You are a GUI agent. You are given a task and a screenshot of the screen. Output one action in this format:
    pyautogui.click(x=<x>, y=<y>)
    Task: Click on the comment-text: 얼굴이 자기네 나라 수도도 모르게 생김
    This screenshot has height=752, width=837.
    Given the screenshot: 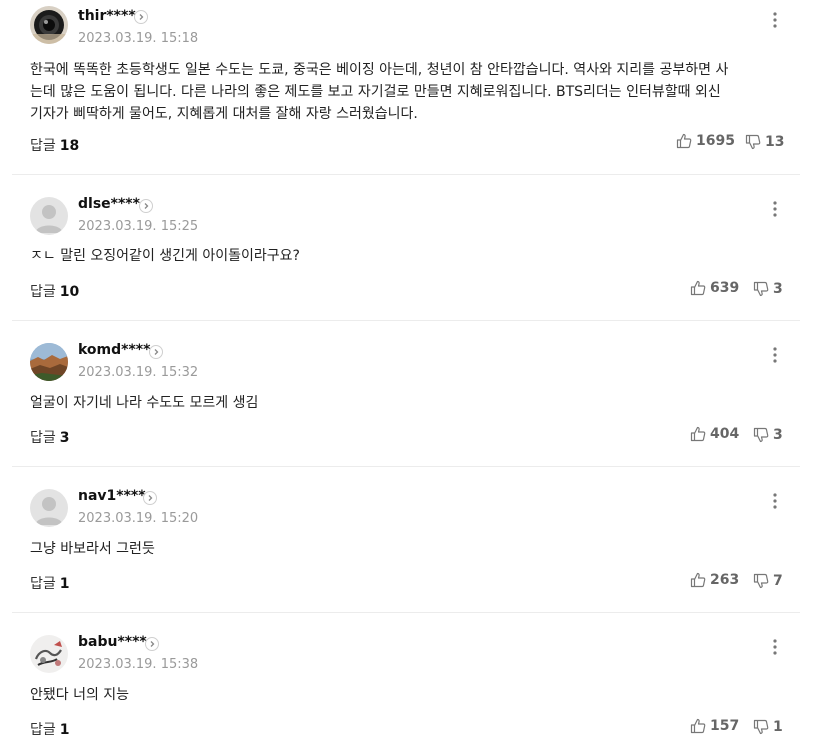 What is the action you would take?
    pyautogui.click(x=410, y=403)
    